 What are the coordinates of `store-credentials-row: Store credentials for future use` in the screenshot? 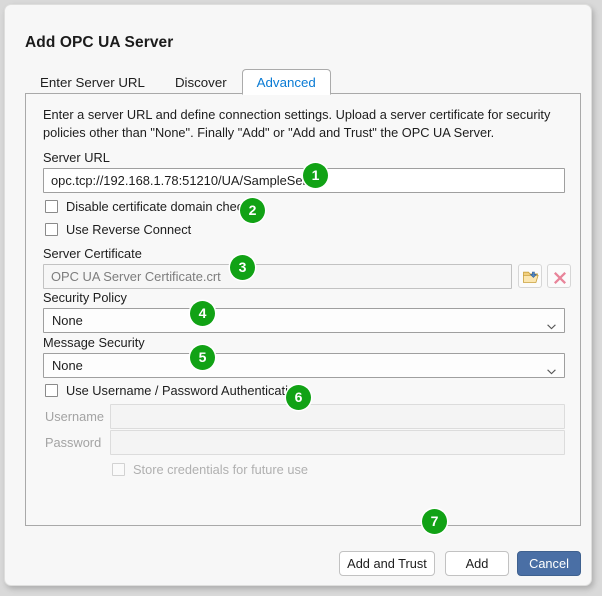 It's located at (210, 469).